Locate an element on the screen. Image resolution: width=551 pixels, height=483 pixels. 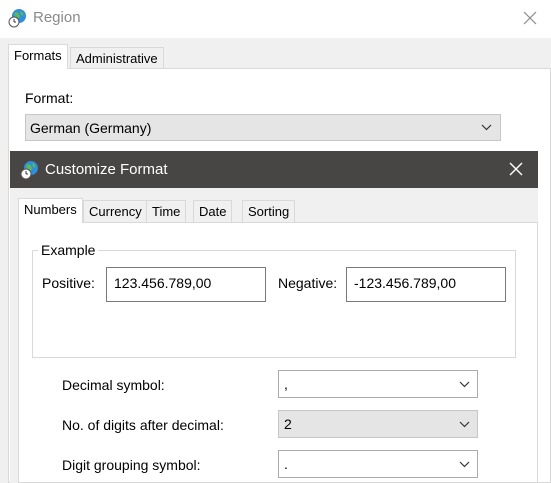
tab-label: Currency is located at coordinates (115, 211).